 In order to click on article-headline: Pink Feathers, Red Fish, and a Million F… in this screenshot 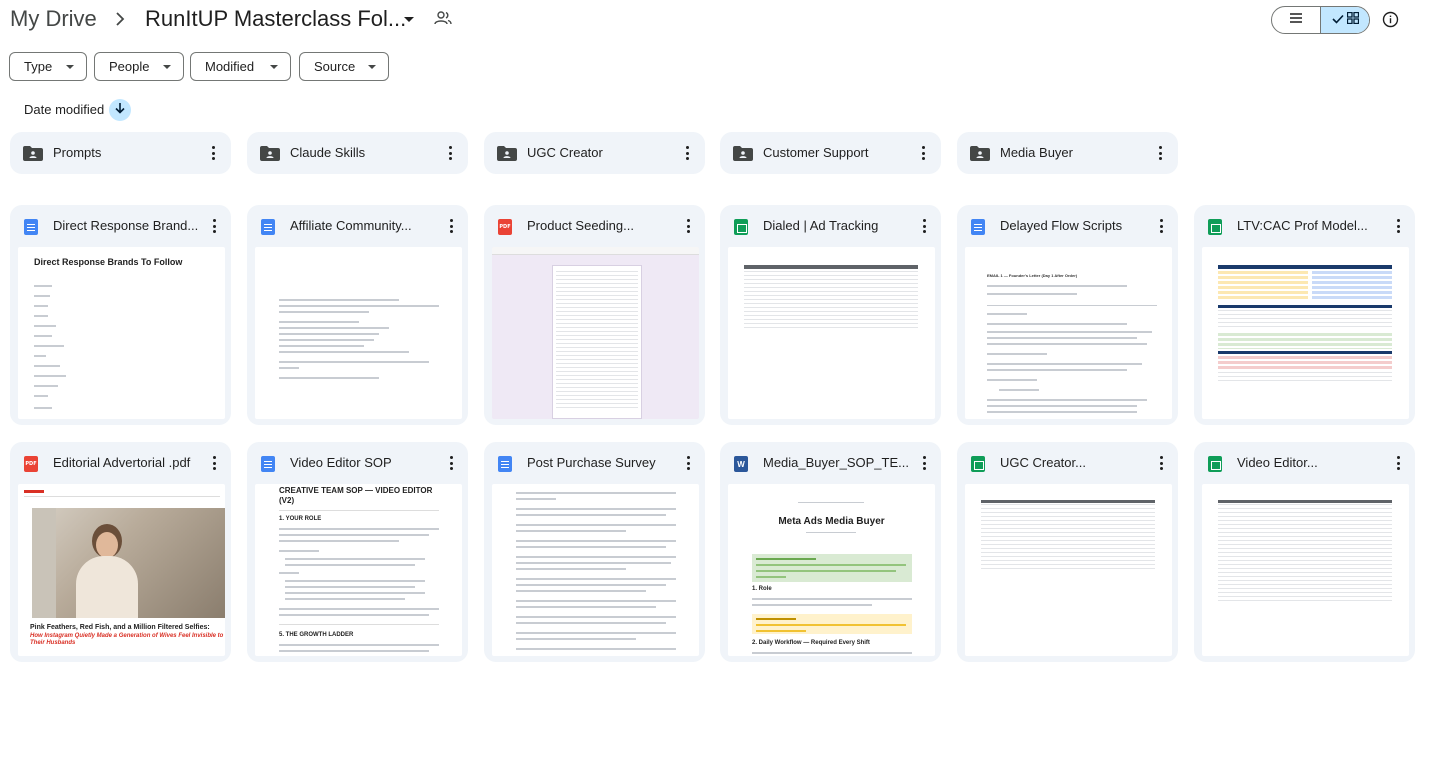, I will do `click(120, 627)`.